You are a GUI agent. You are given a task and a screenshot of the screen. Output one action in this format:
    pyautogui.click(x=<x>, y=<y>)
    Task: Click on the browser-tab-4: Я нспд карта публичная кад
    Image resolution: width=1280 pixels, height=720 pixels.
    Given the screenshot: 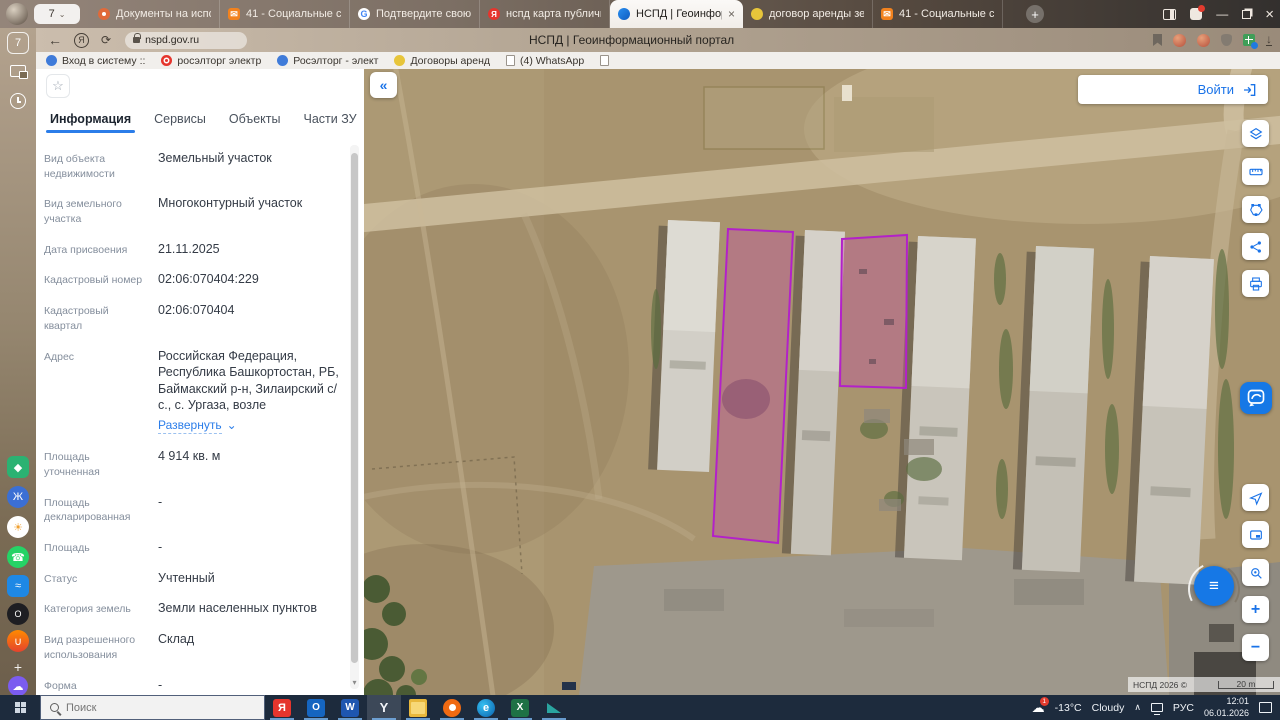 What is the action you would take?
    pyautogui.click(x=545, y=14)
    